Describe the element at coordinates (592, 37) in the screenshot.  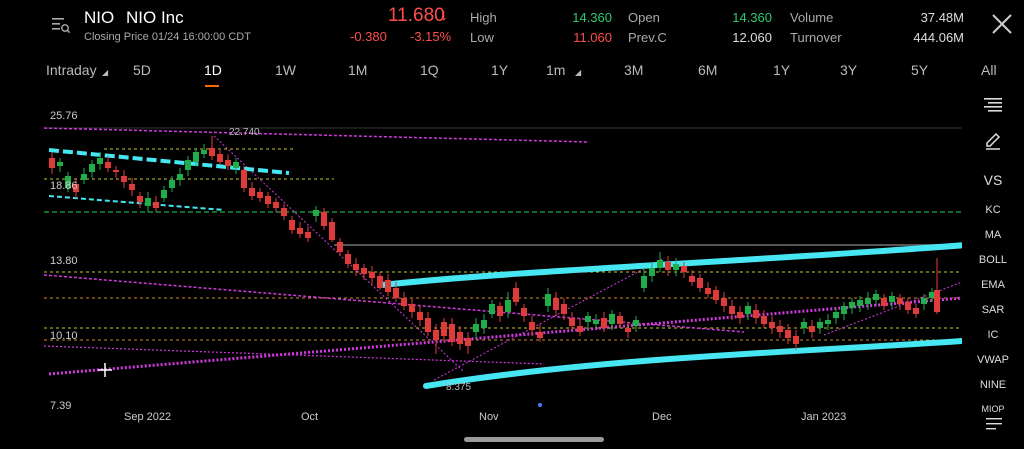
I see `stat-value-low: 11.060` at that location.